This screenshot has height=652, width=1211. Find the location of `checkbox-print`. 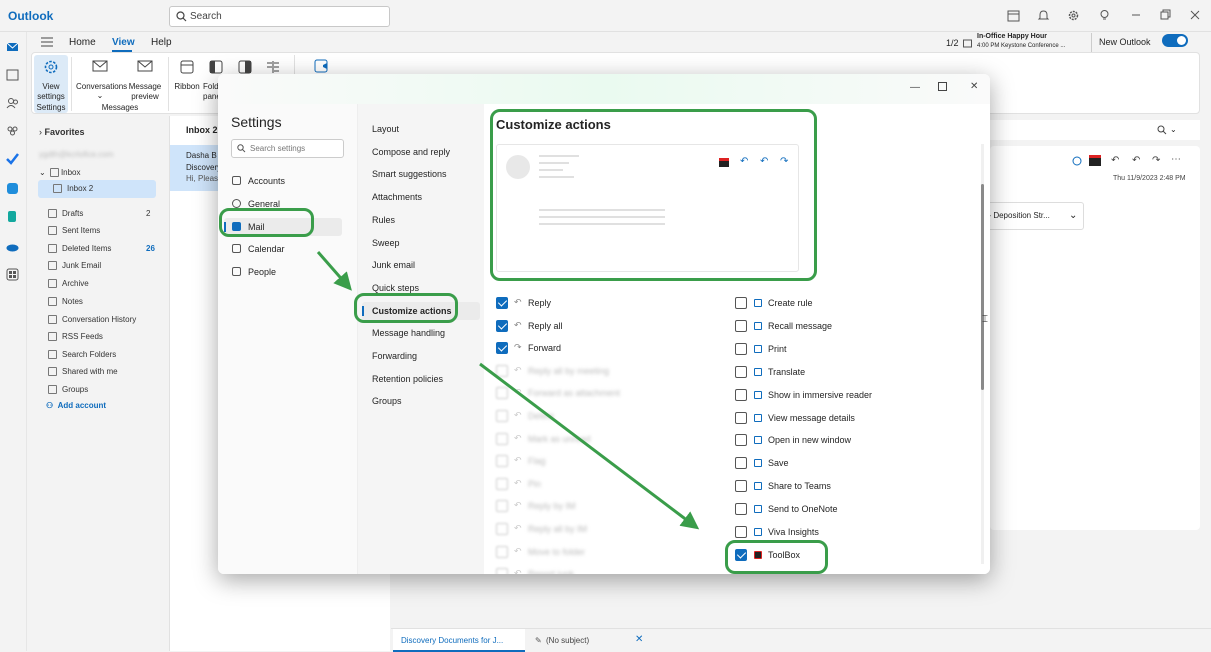

checkbox-print is located at coordinates (741, 348).